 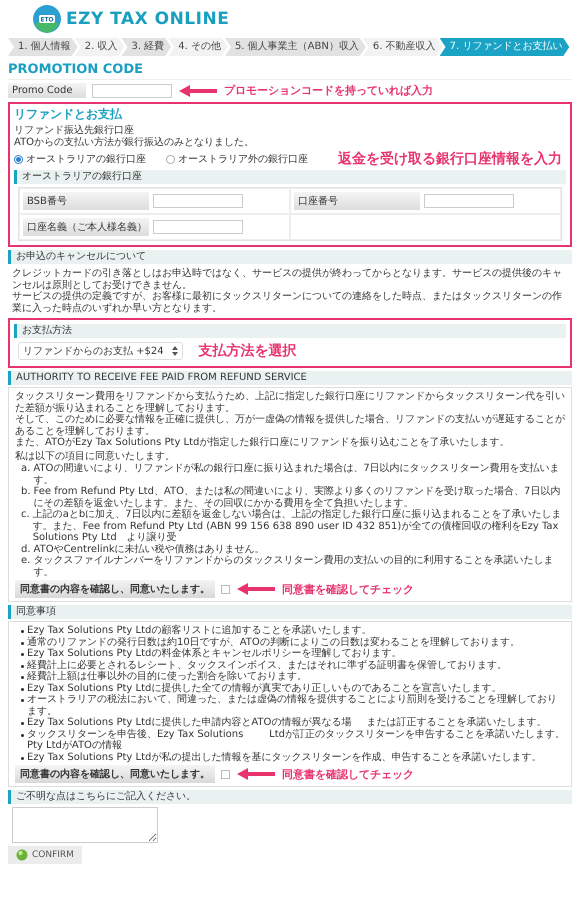 What do you see at coordinates (297, 474) in the screenshot?
I see `list-item-text: ATOの間違いにより、リファンドが私の銀行口座に振り込まれた場合は、7日以内にタックスリターン費用を支払います。` at bounding box center [297, 474].